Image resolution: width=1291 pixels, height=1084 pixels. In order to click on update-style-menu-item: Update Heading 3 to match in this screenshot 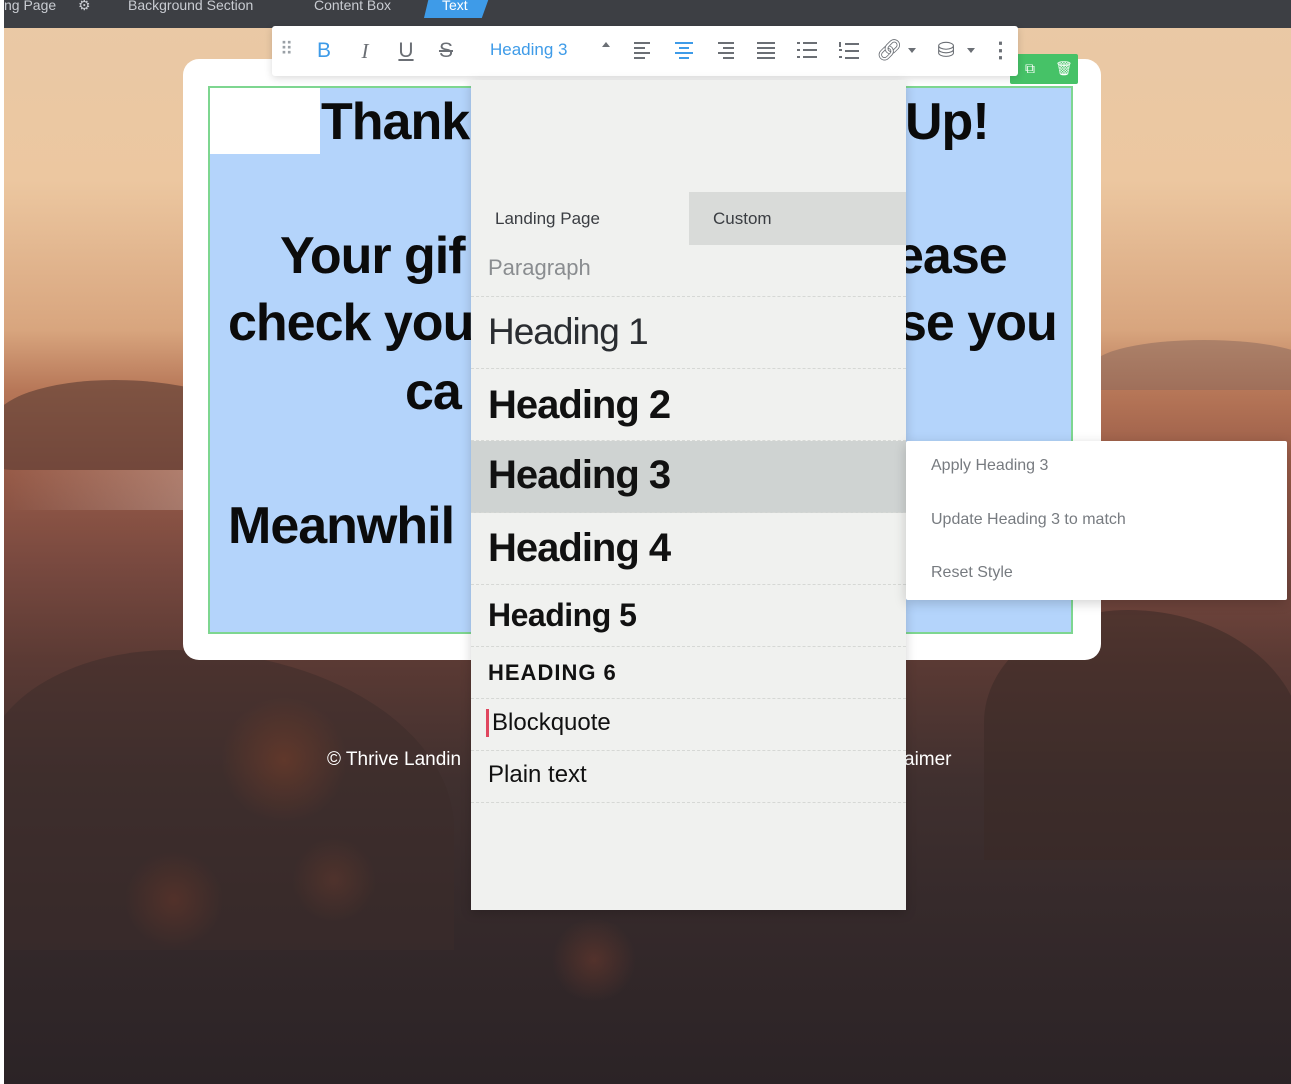, I will do `click(1028, 520)`.